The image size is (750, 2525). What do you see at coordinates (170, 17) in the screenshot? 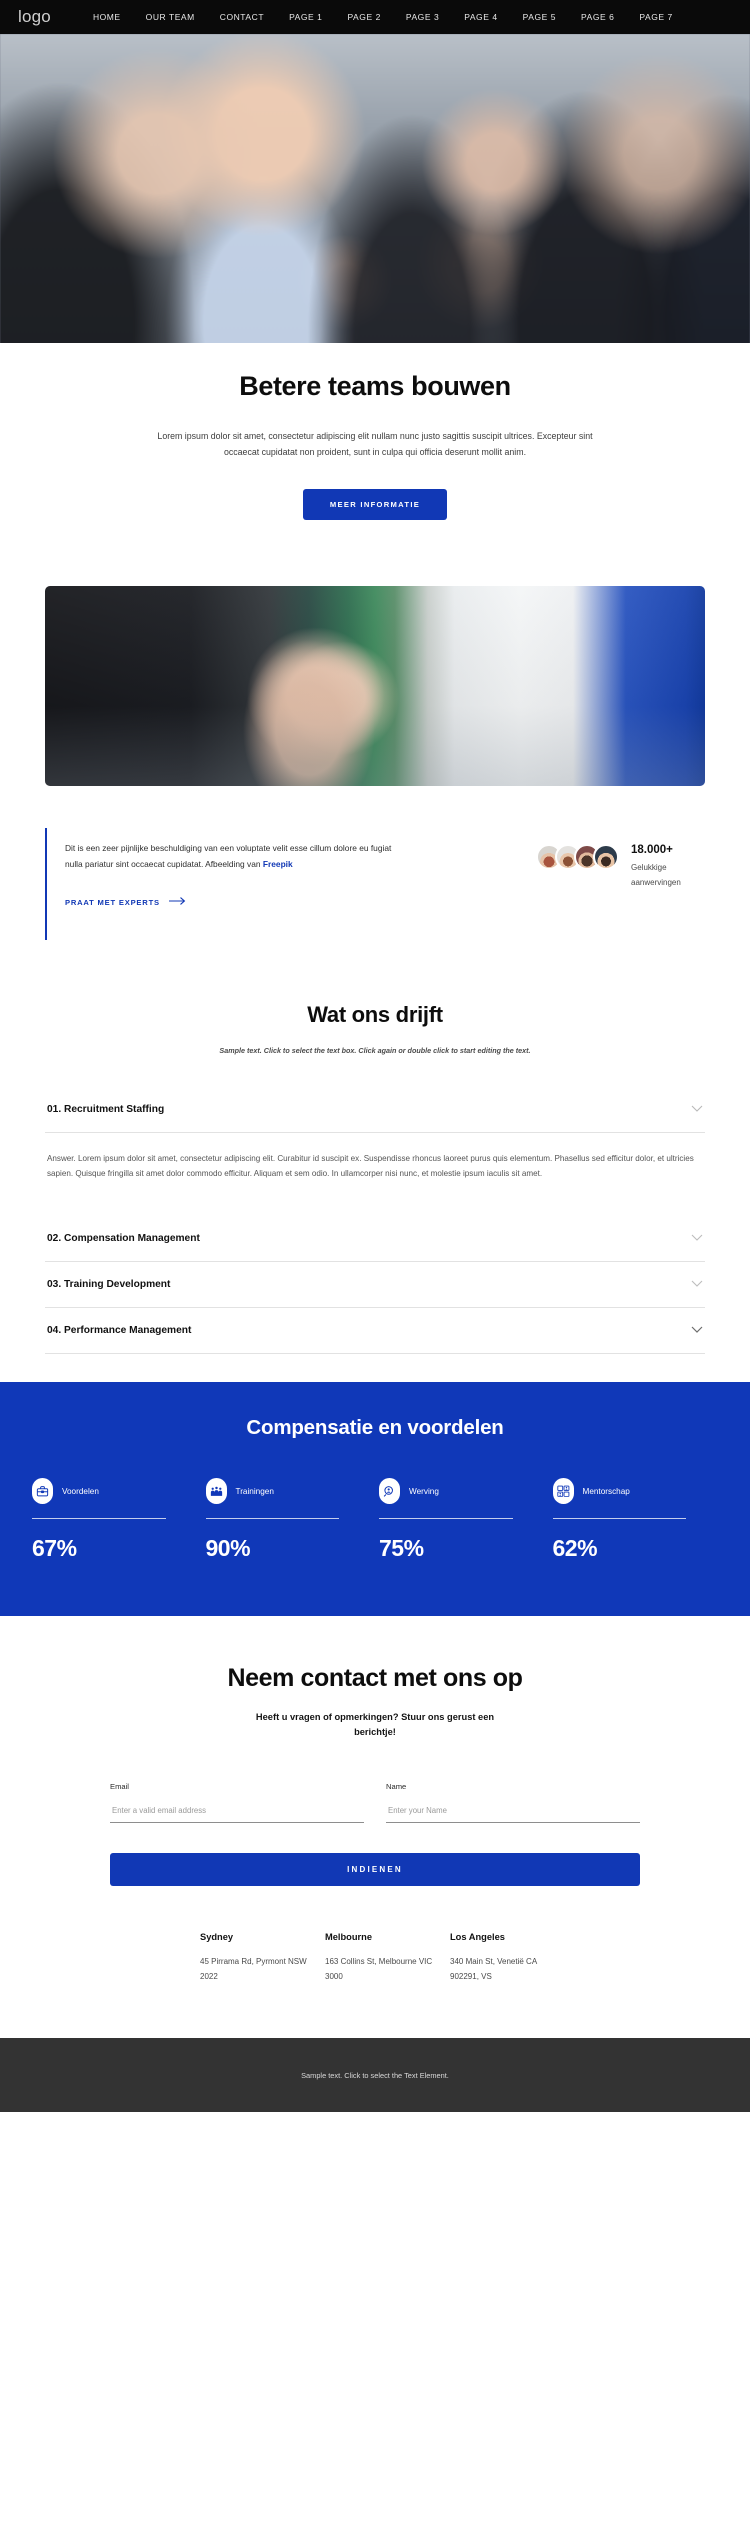
I see `nav-item-our-team: OUR TEAM` at bounding box center [170, 17].